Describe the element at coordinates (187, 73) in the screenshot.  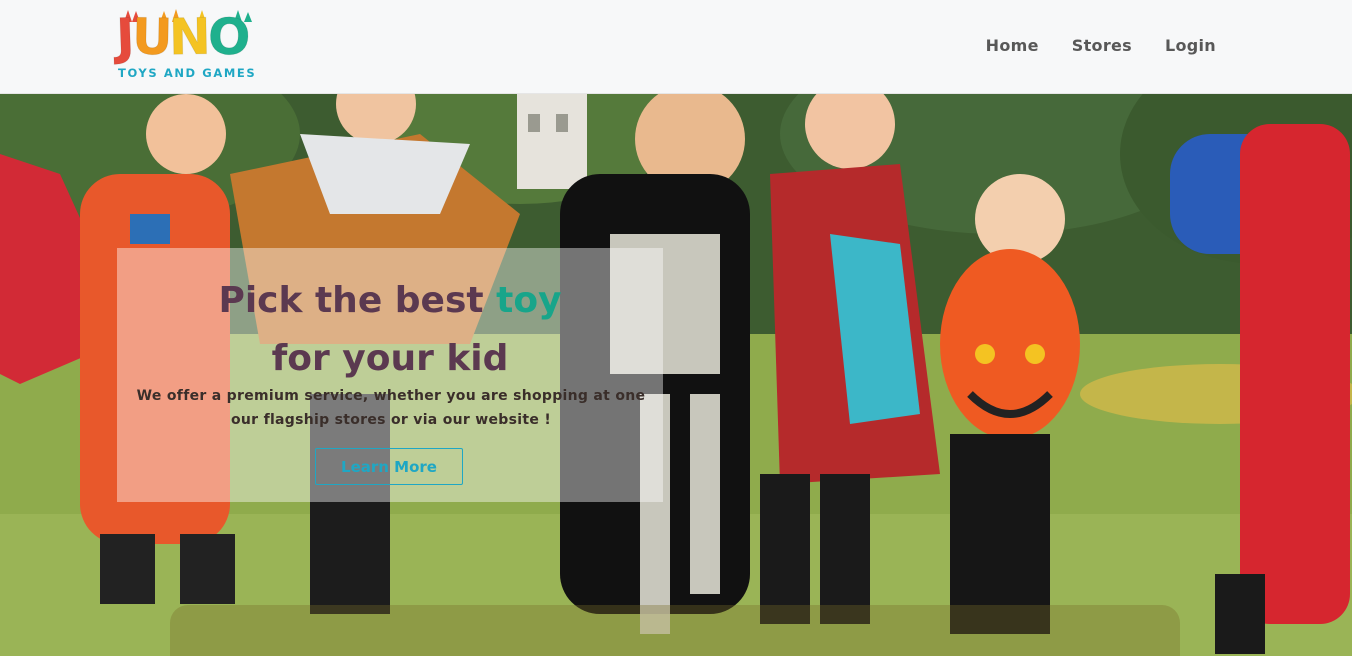
I see `logo-tagline: TOYS AND GAMES` at that location.